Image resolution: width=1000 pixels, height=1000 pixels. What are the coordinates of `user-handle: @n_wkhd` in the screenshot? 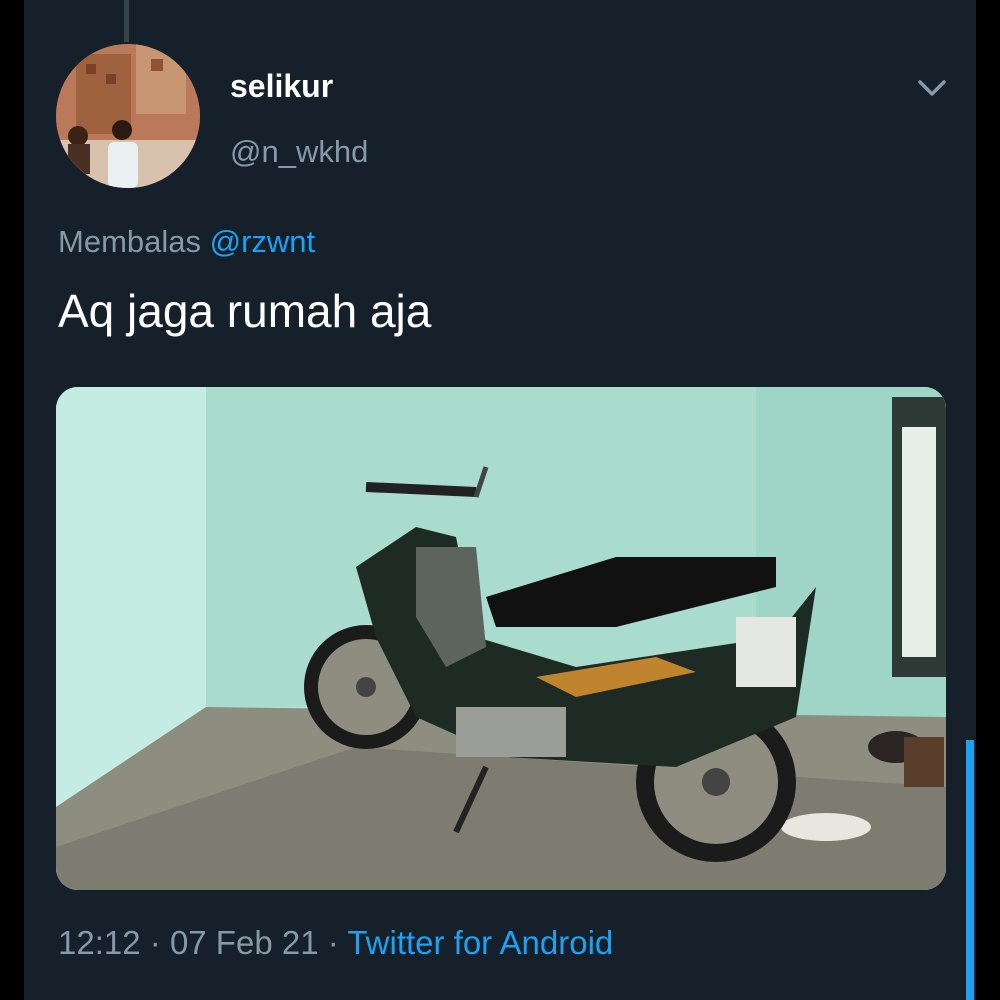 It's located at (299, 152).